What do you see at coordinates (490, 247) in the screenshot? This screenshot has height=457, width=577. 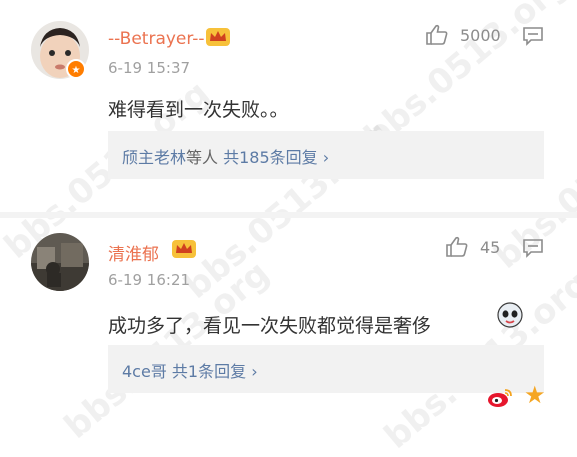 I see `like-count: 45` at bounding box center [490, 247].